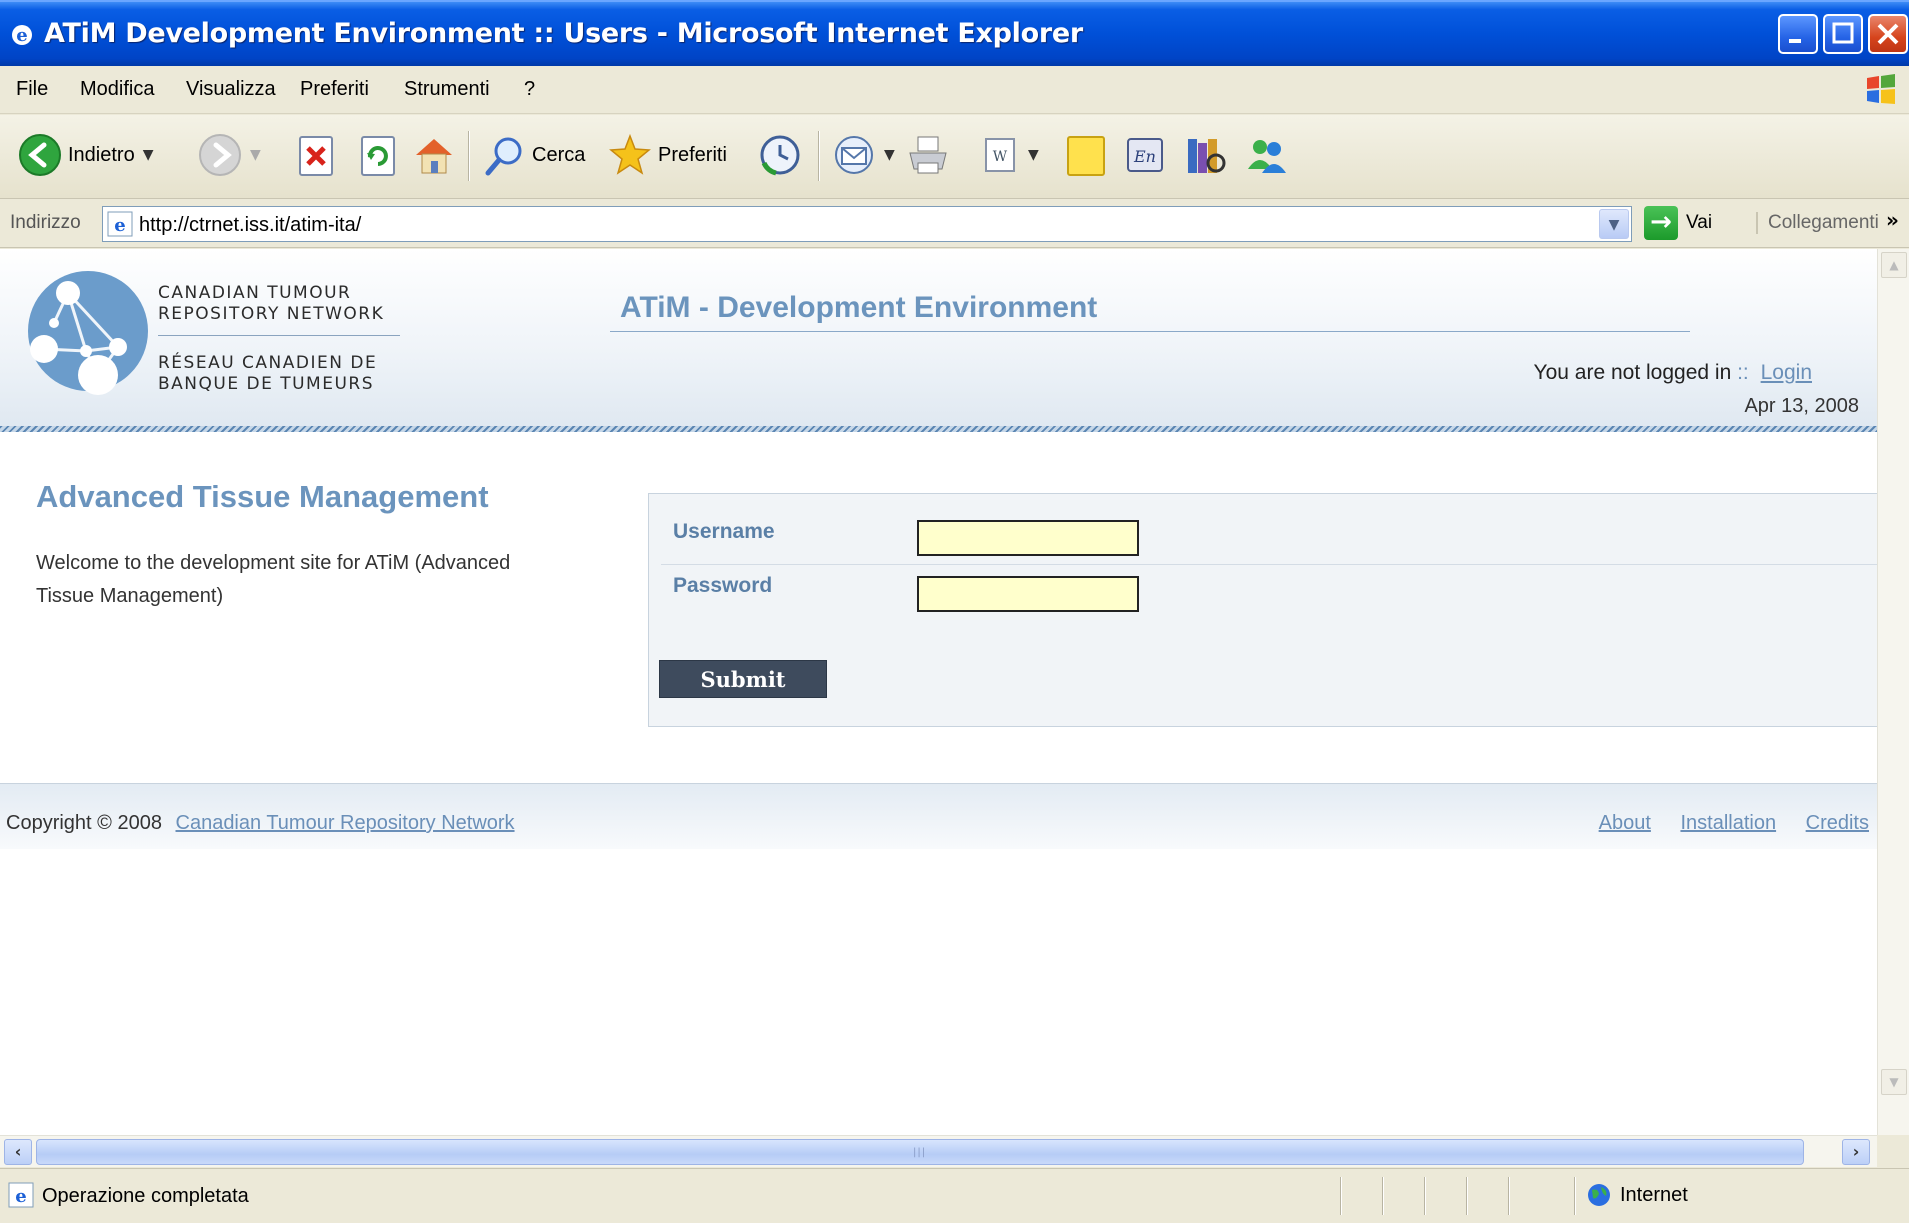 Image resolution: width=1909 pixels, height=1223 pixels. I want to click on search-label: Cerca, so click(559, 154).